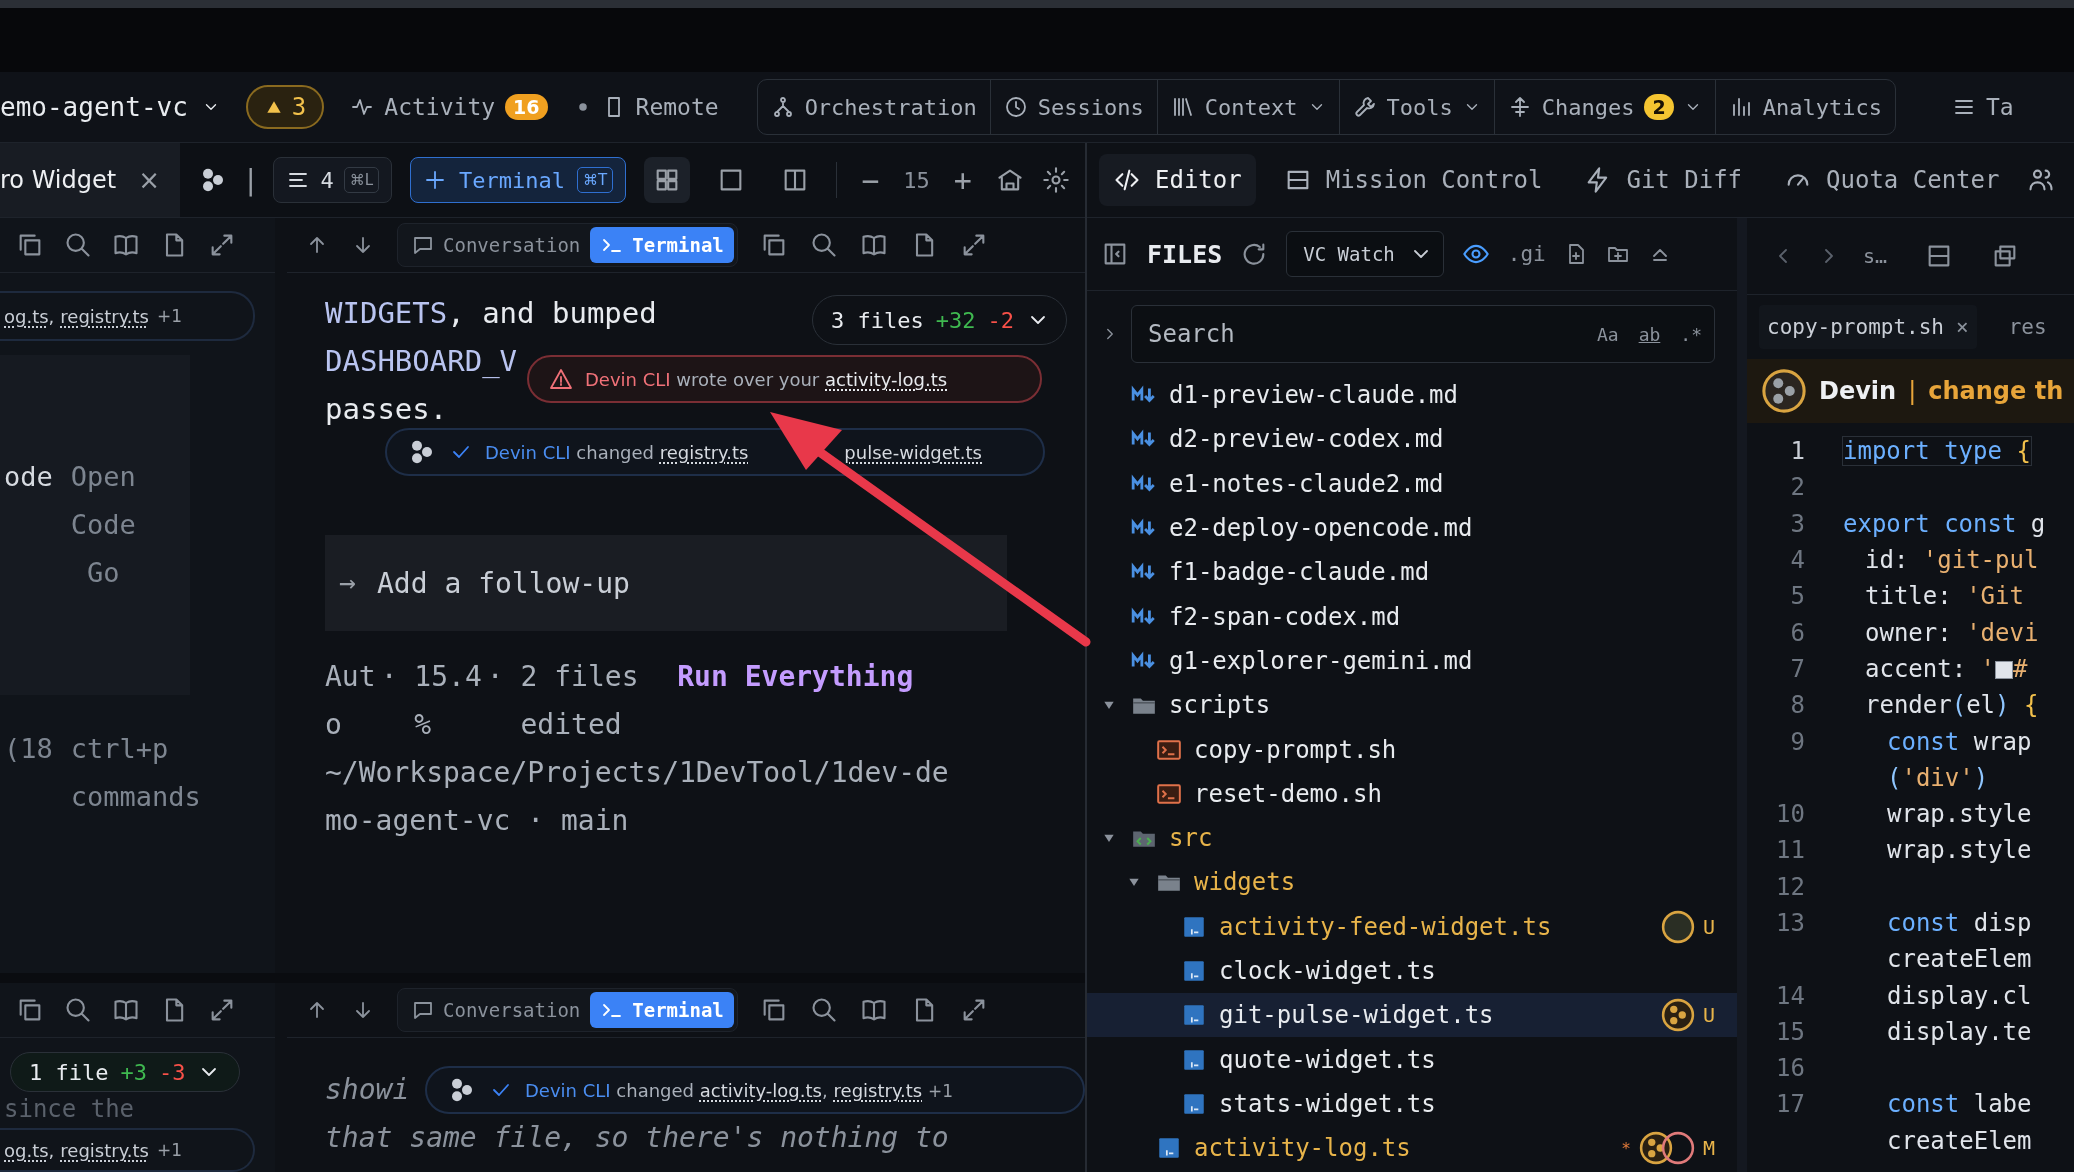 The image size is (2074, 1172). I want to click on line-number: 9, so click(1797, 741).